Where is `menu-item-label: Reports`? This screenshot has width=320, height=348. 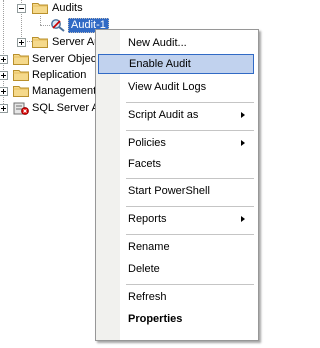 menu-item-label: Reports is located at coordinates (147, 219).